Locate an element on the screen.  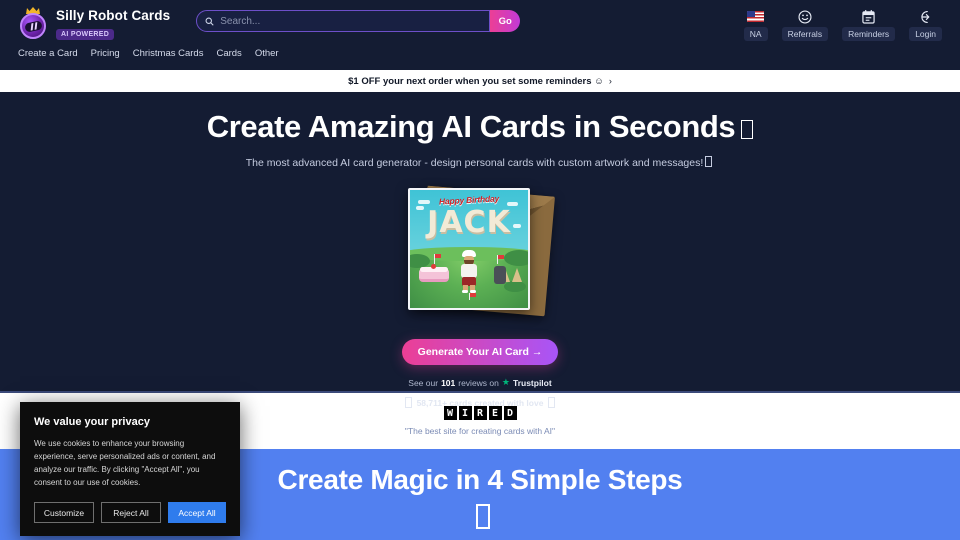
golf-bag-graphic is located at coordinates (500, 275).